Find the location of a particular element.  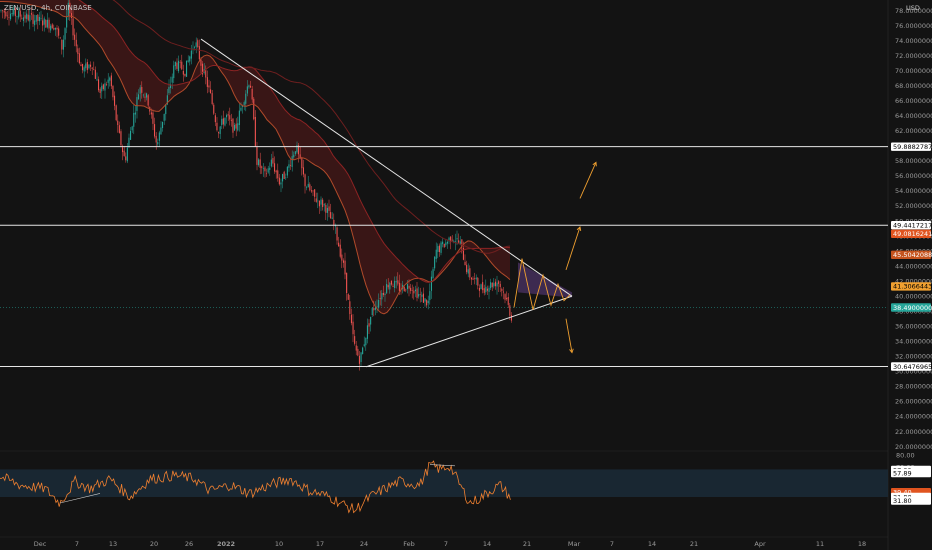

price-tick-label: 20.00000000 is located at coordinates (913, 447).